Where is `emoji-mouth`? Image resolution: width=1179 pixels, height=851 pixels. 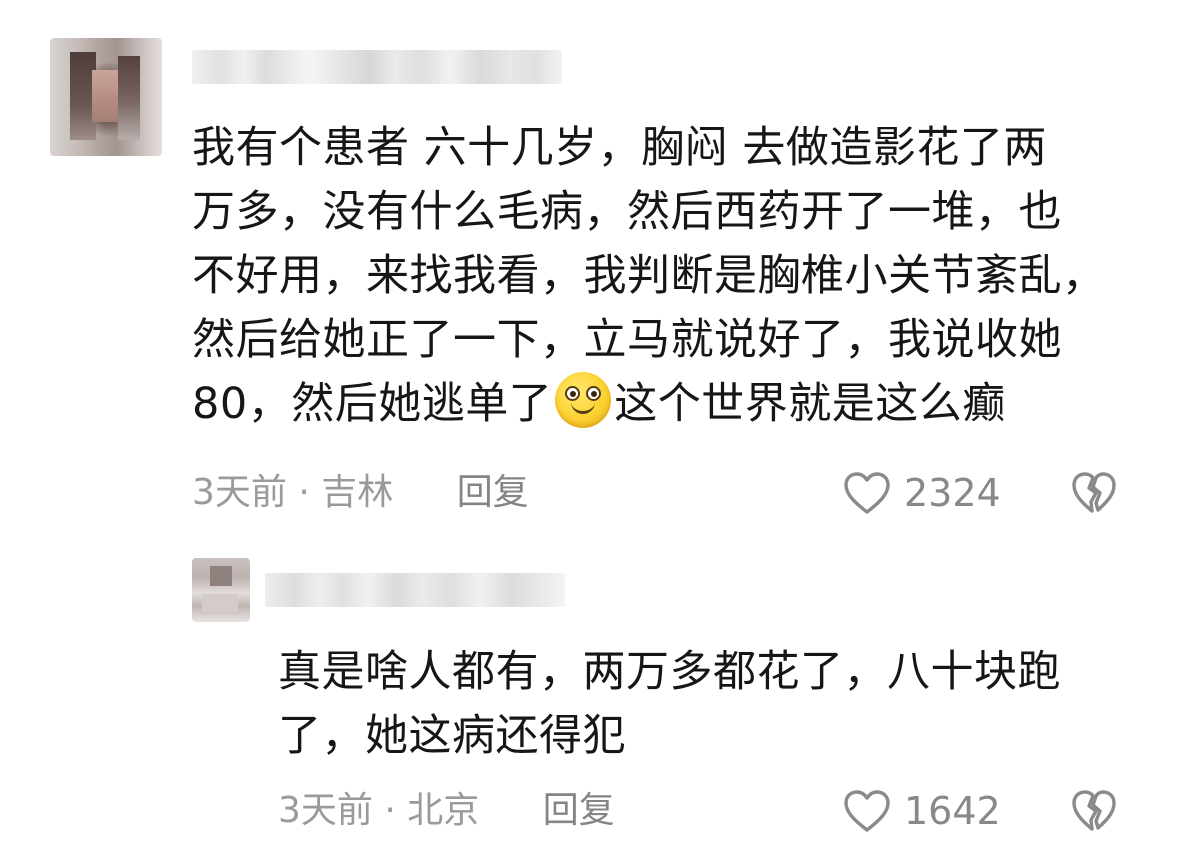 emoji-mouth is located at coordinates (583, 408).